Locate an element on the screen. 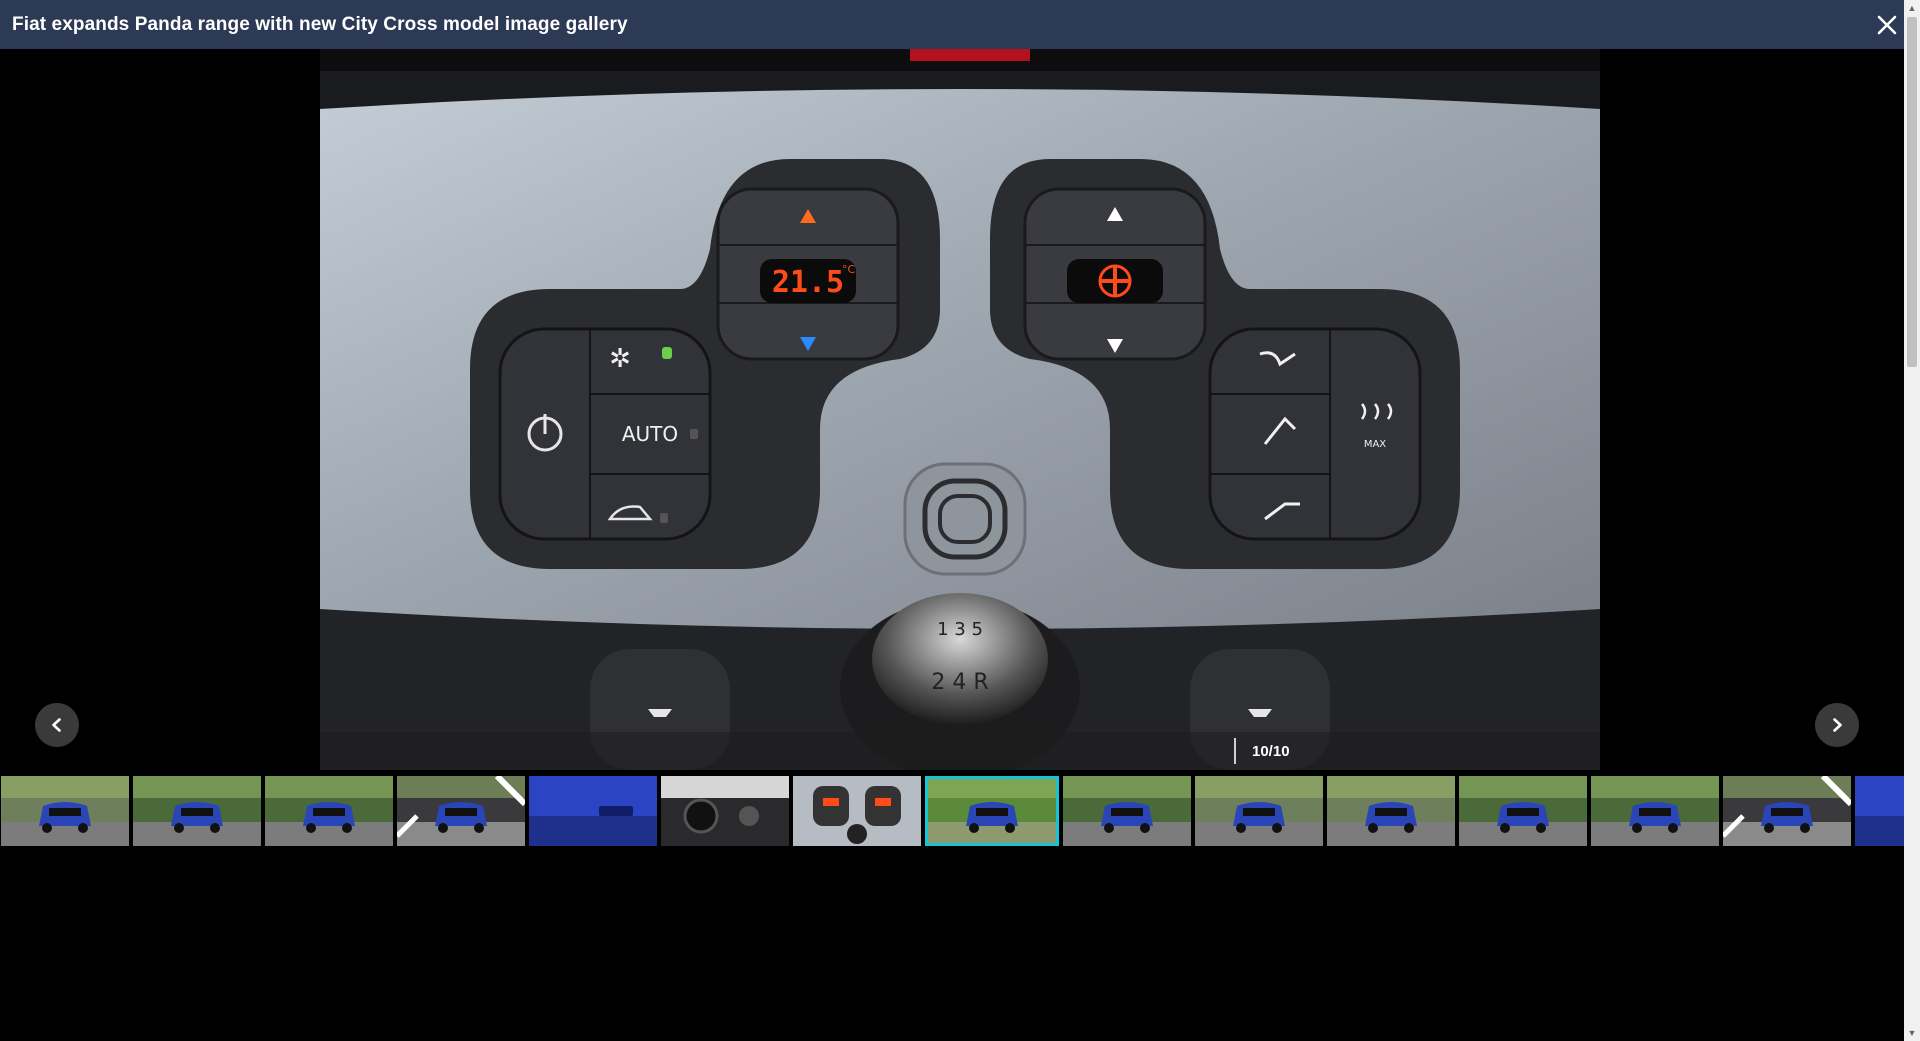 The image size is (1920, 1041). close-button is located at coordinates (1887, 25).